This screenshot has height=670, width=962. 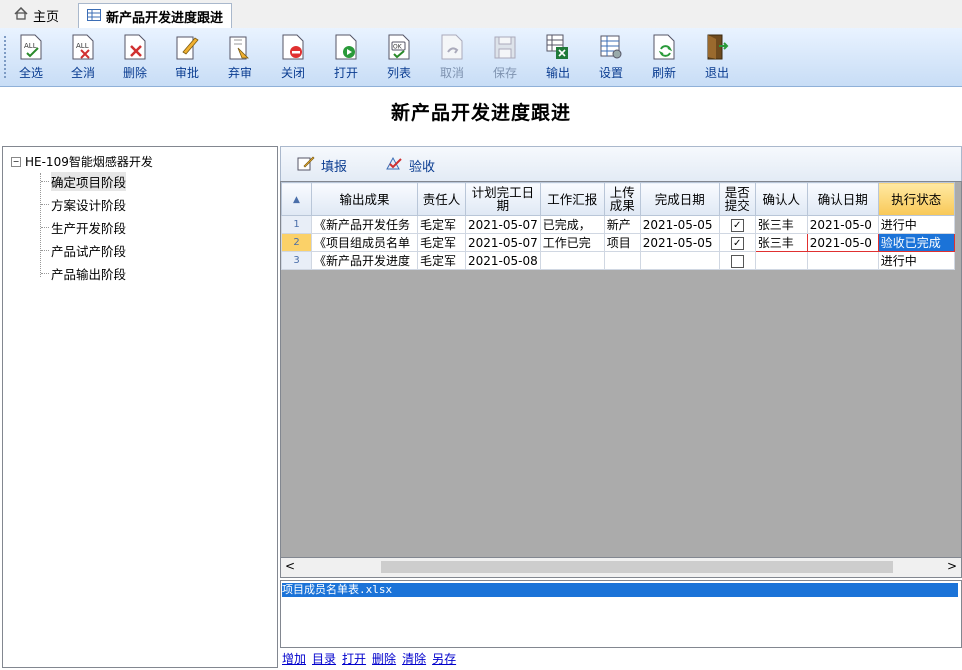 What do you see at coordinates (354, 658) in the screenshot?
I see `link-open: 打开` at bounding box center [354, 658].